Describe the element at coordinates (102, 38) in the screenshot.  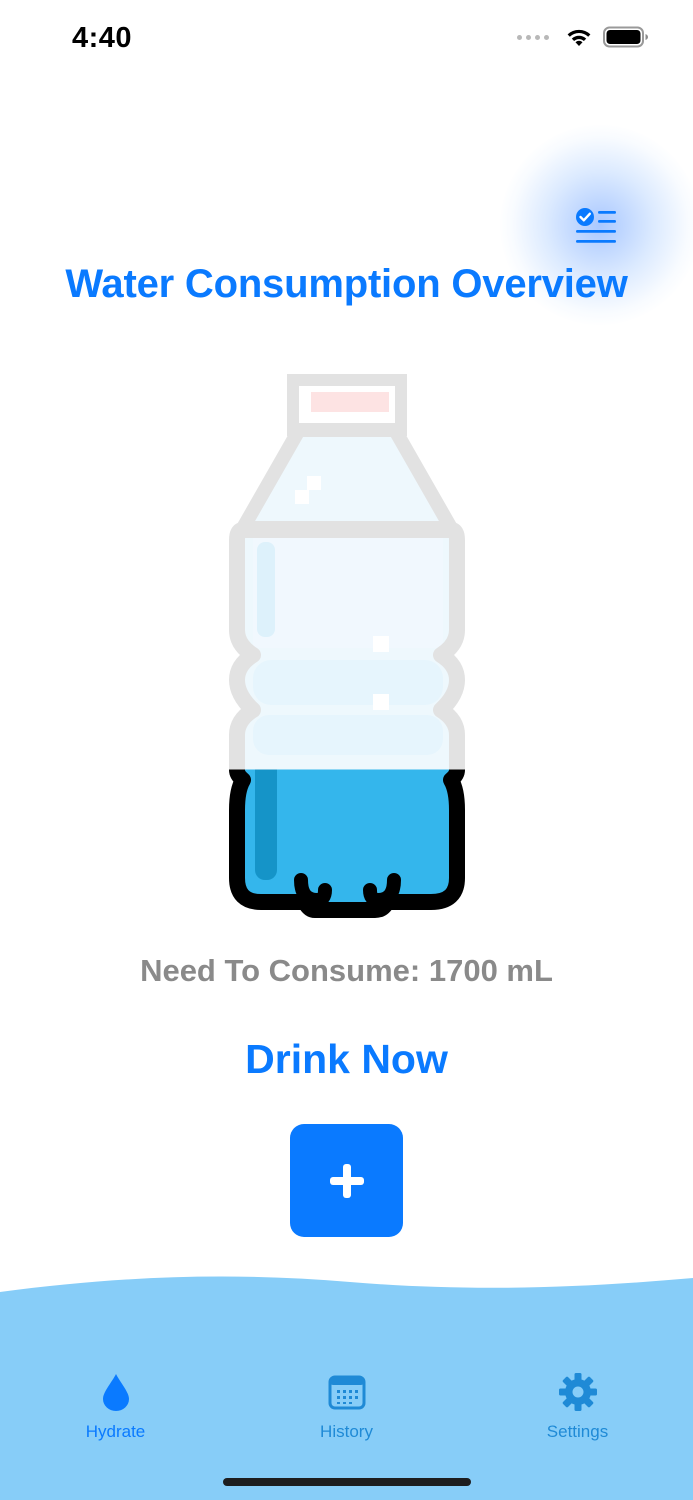
I see `status-time: 4:40` at that location.